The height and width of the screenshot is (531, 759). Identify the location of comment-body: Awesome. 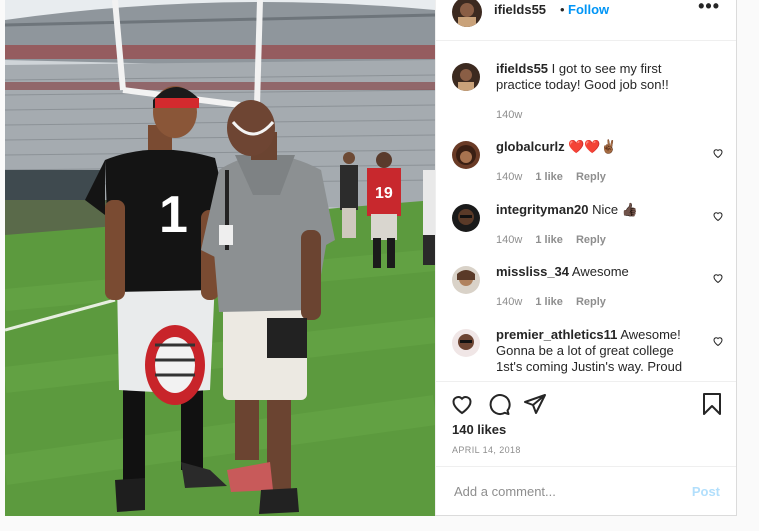
(600, 271).